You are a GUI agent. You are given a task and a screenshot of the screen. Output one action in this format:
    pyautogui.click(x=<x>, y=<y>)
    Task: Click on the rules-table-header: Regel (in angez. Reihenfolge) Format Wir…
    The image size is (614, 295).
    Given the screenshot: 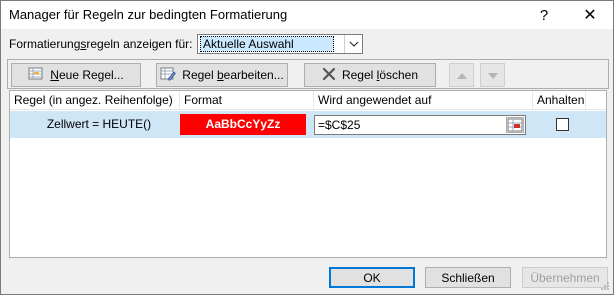 What is the action you would take?
    pyautogui.click(x=308, y=100)
    